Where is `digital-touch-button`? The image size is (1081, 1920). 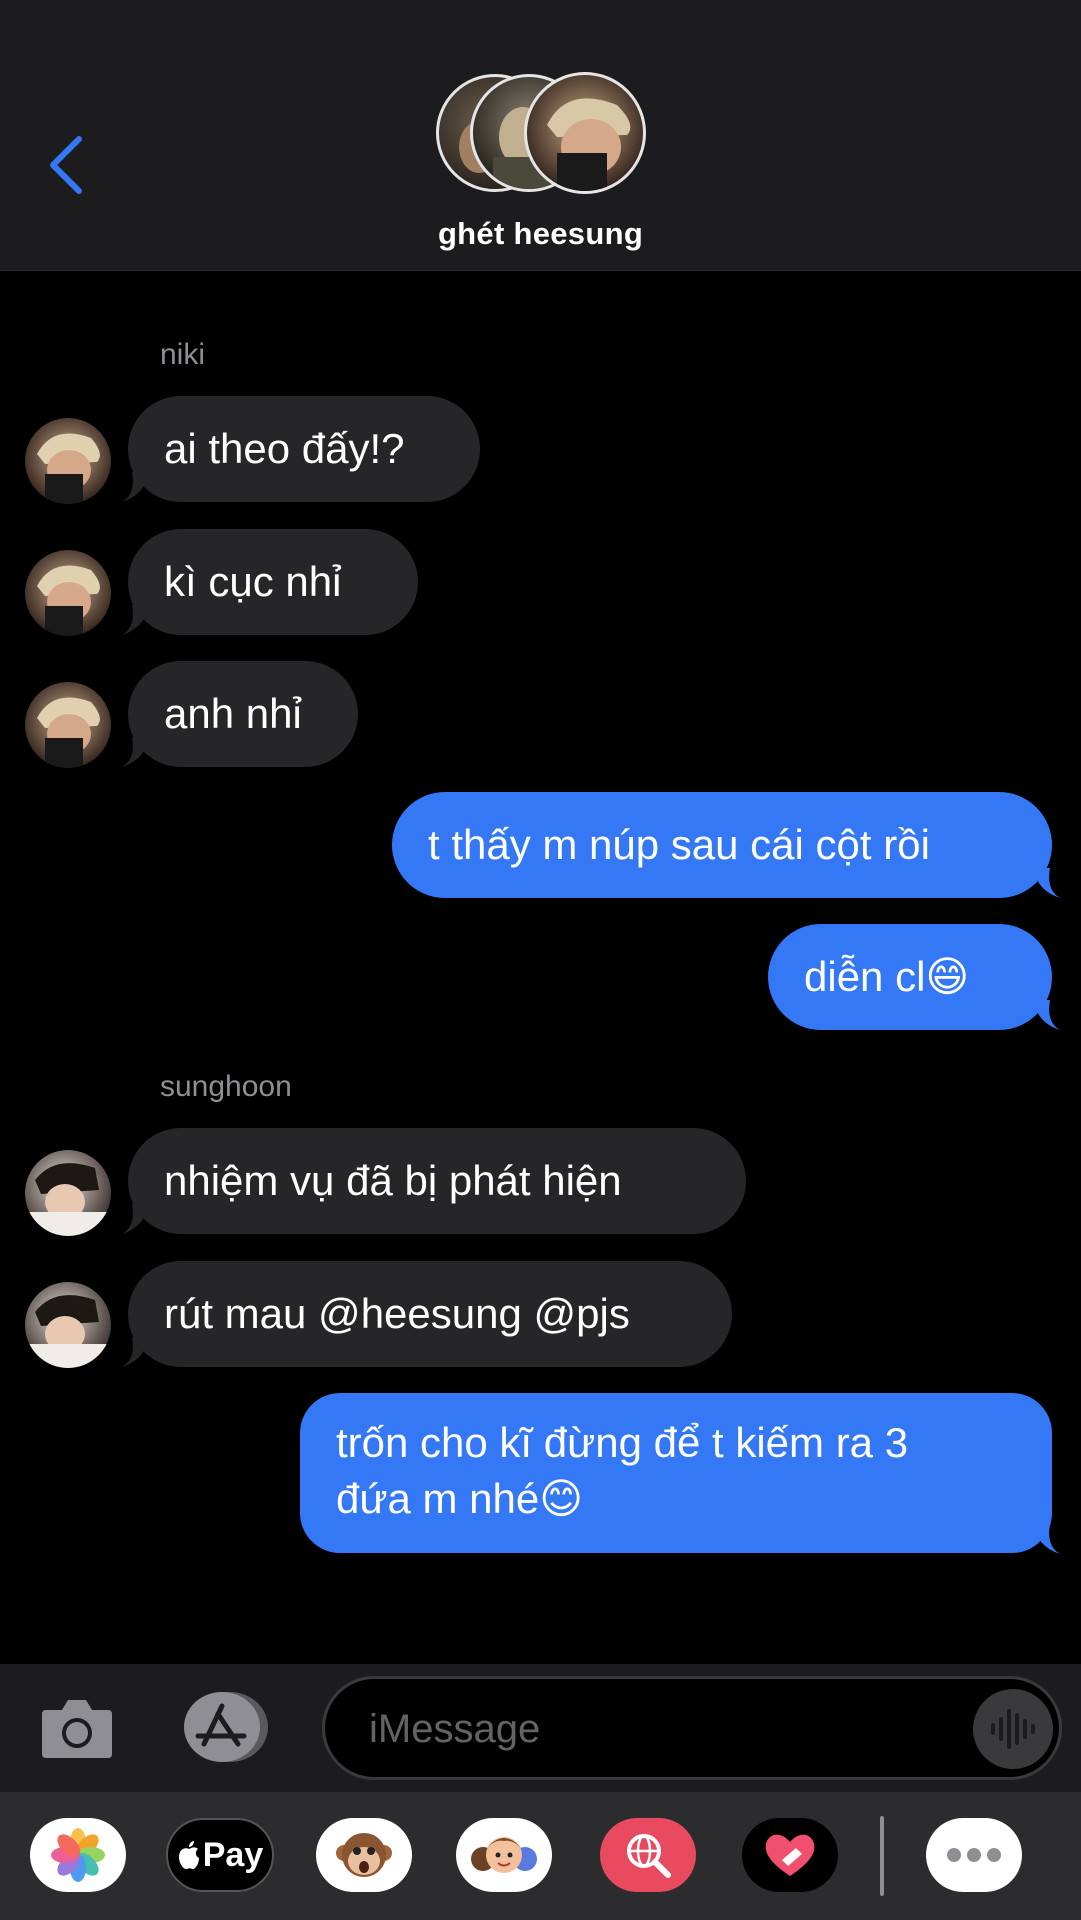 digital-touch-button is located at coordinates (790, 1855).